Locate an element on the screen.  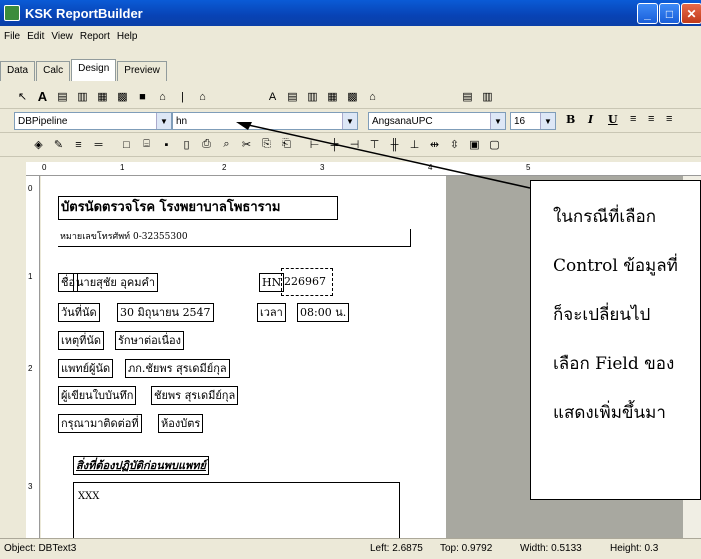
status-top: Top: 0.9792 is located at coordinates (466, 548).